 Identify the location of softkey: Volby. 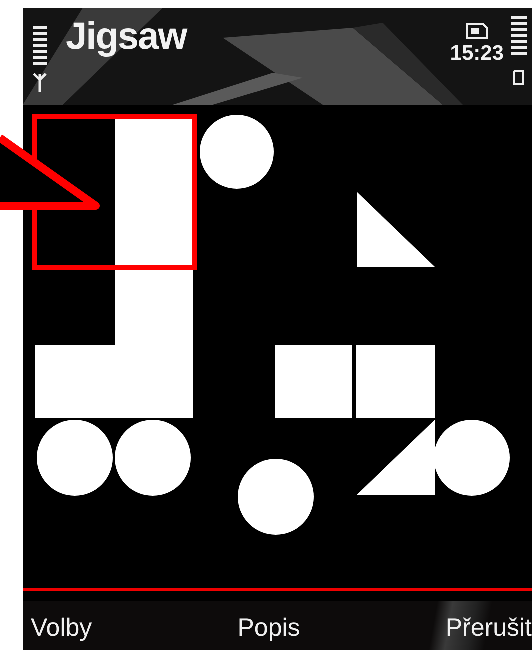
(61, 625).